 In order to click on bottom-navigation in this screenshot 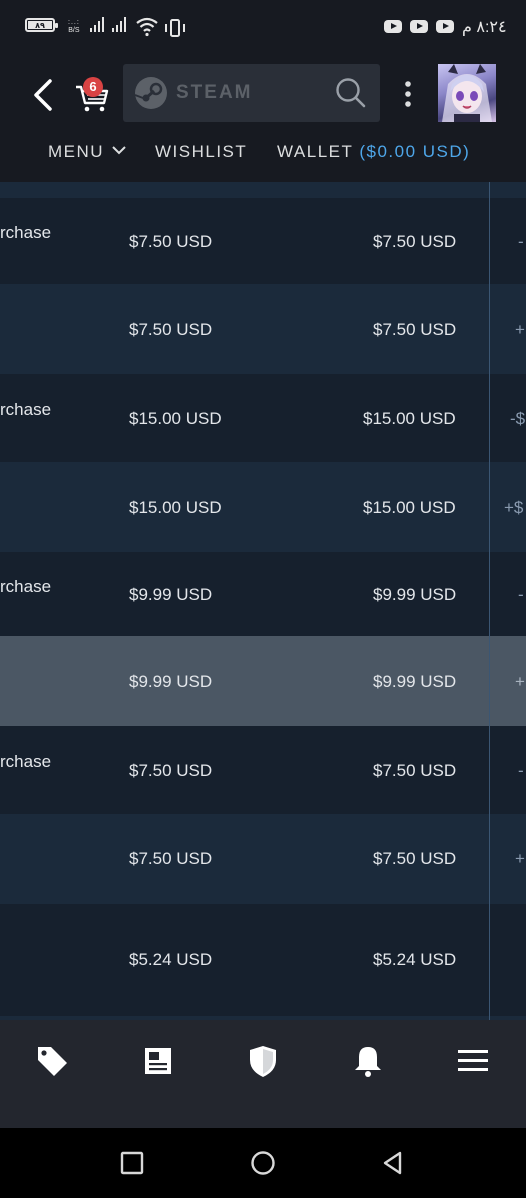, I will do `click(263, 1074)`.